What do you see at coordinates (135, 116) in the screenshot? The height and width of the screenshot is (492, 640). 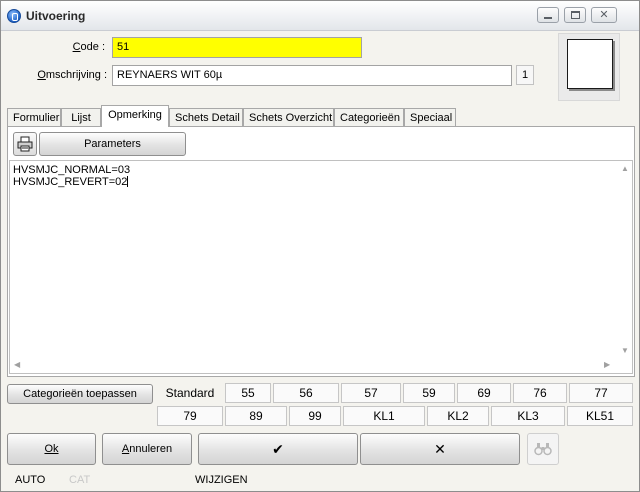 I see `tab-opmerking: Opmerking` at bounding box center [135, 116].